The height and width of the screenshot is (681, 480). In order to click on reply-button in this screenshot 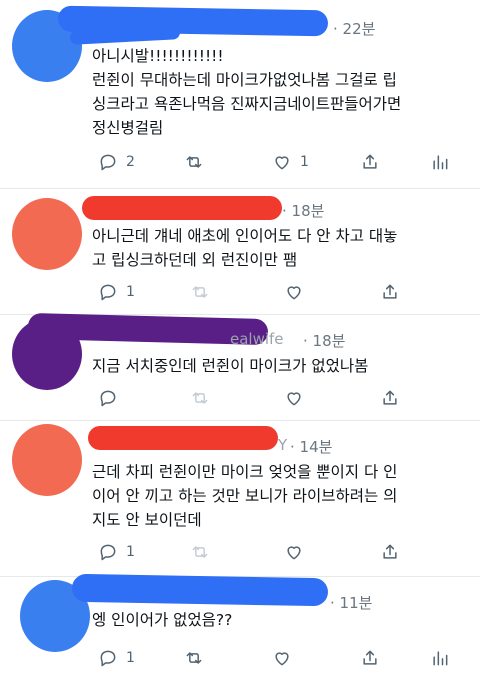, I will do `click(108, 398)`.